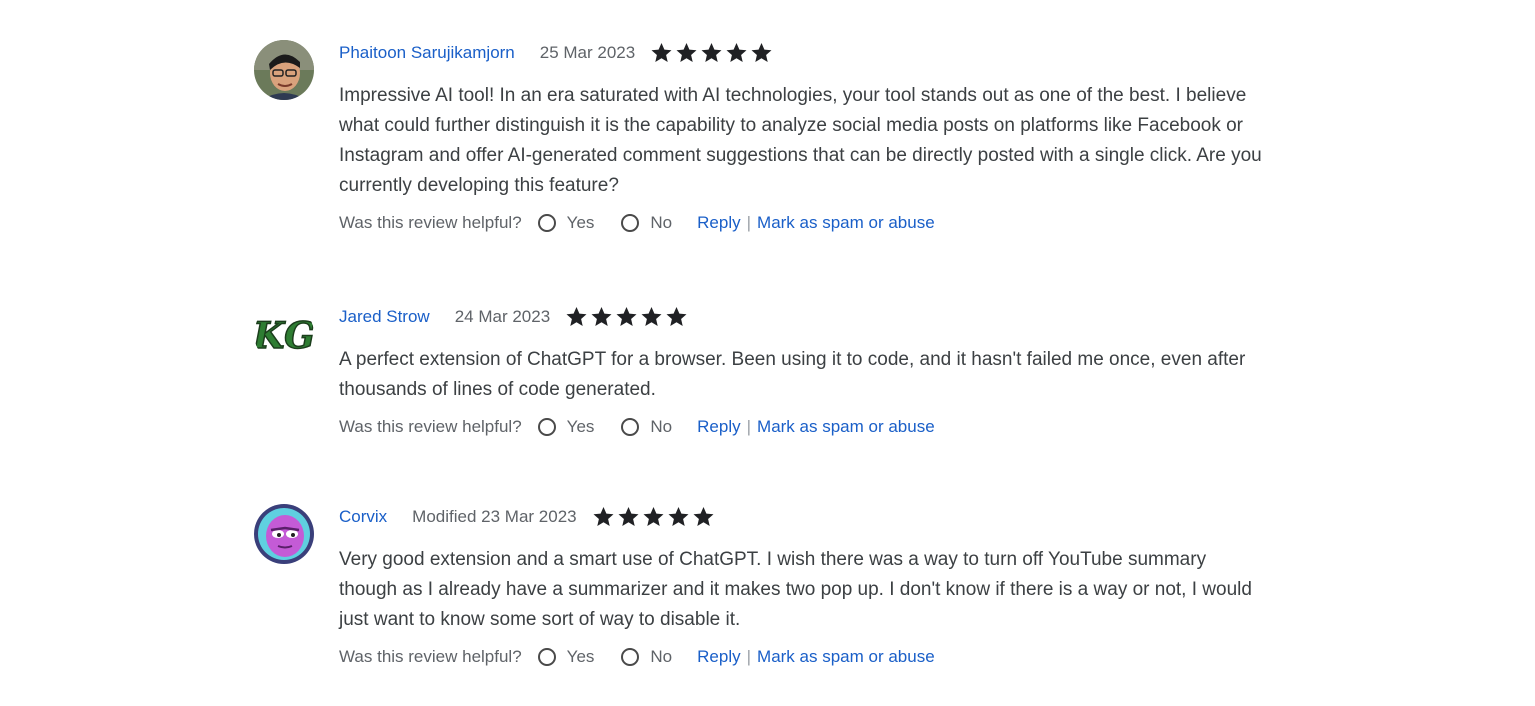  Describe the element at coordinates (284, 70) in the screenshot. I see `photo-avatar-icon` at that location.